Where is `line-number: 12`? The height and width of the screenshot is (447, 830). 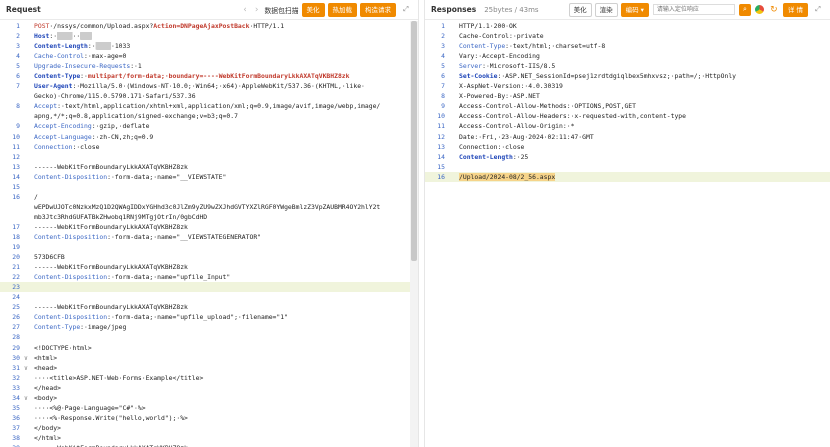 line-number: 12 is located at coordinates (441, 136).